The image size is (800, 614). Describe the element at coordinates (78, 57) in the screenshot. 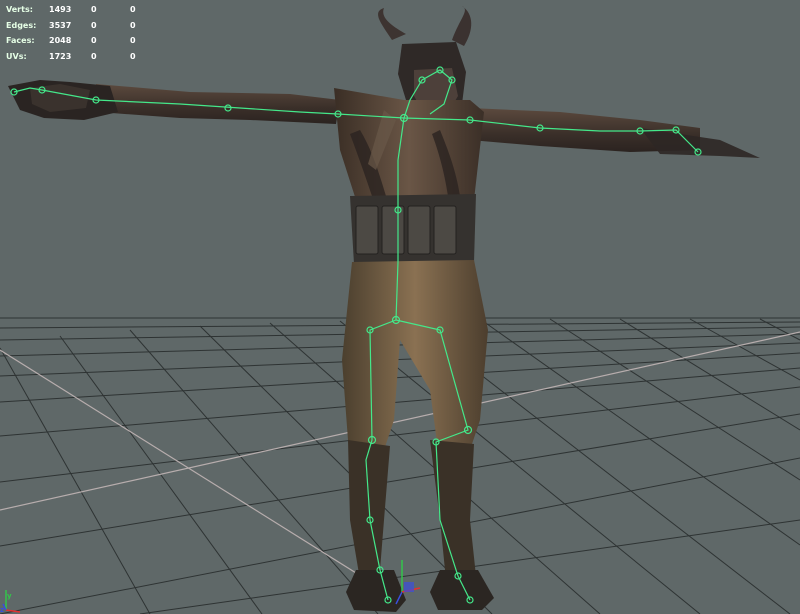

I see `hud-row-uvs: UVs: 1723 0 0` at that location.